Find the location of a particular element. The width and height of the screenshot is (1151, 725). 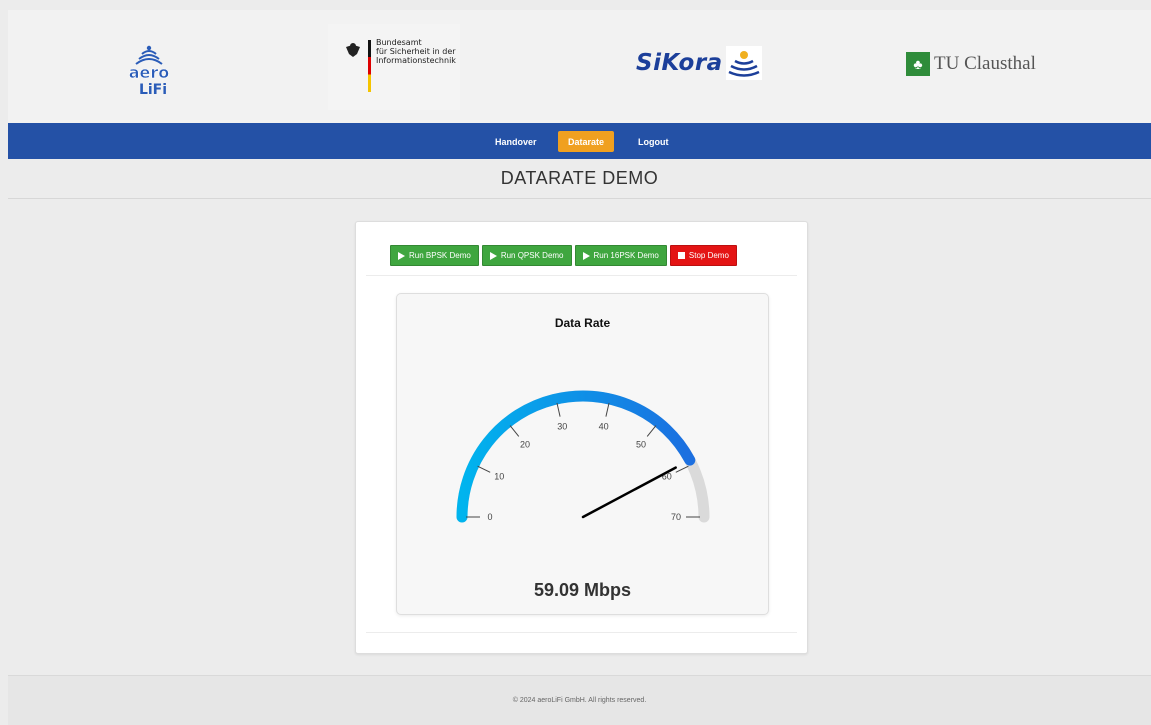

run-16psk-label: Run 16PSK Demo is located at coordinates (626, 255).